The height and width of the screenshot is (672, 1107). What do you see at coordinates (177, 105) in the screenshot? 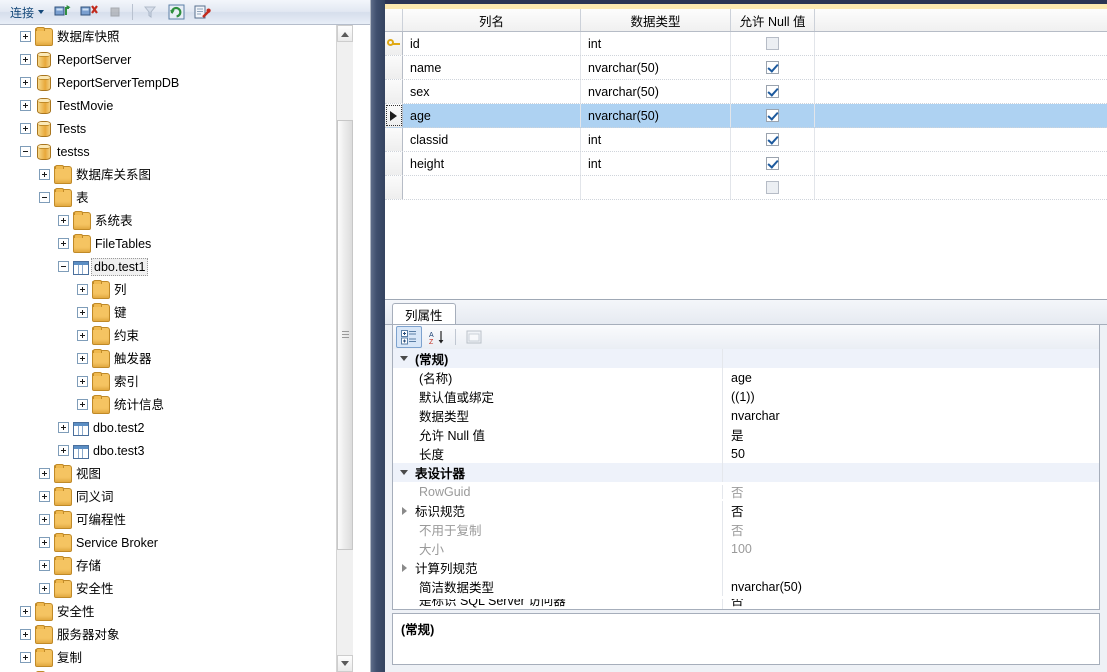
I see `tree-node: TestMovie` at bounding box center [177, 105].